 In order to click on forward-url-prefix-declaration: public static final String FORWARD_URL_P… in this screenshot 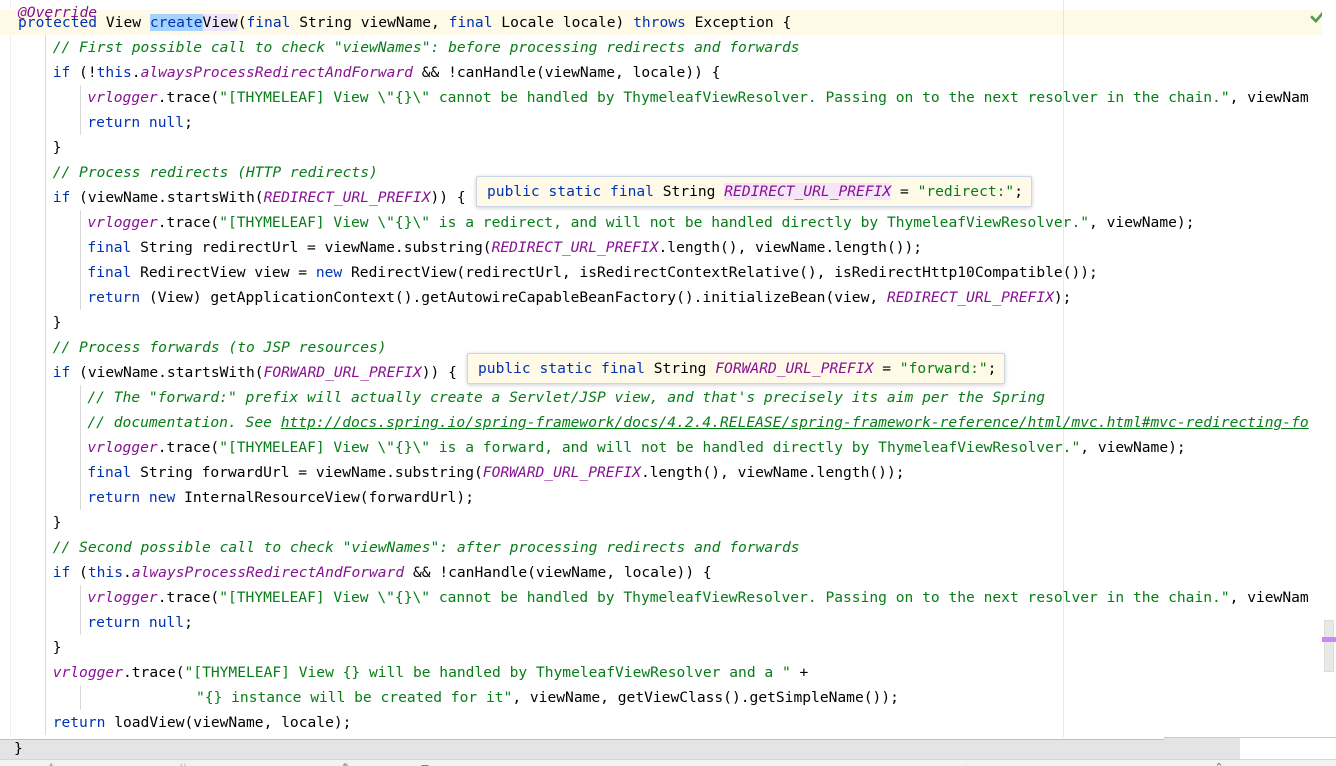, I will do `click(736, 368)`.